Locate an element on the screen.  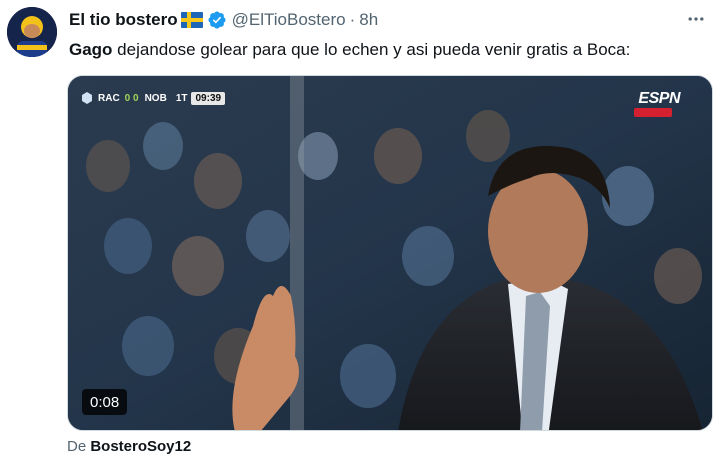
away-team: NOB is located at coordinates (155, 98).